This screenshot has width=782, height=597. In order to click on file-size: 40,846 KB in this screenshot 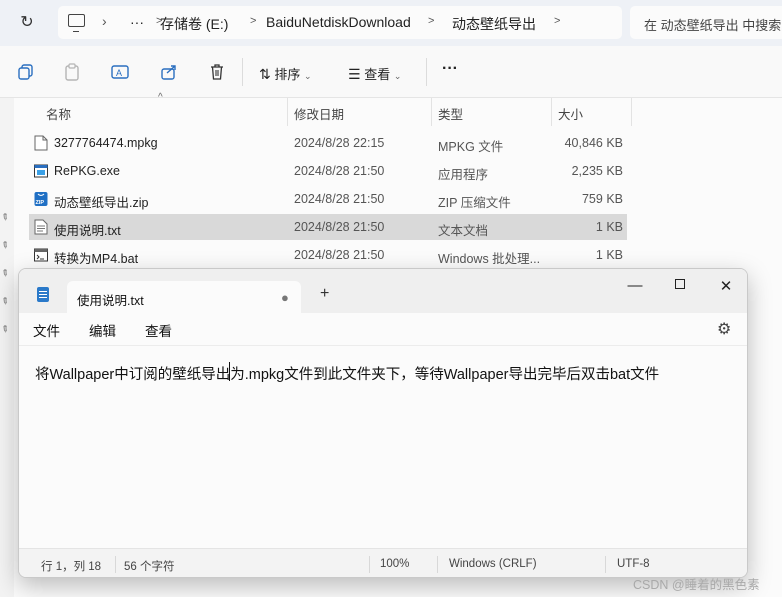, I will do `click(593, 143)`.